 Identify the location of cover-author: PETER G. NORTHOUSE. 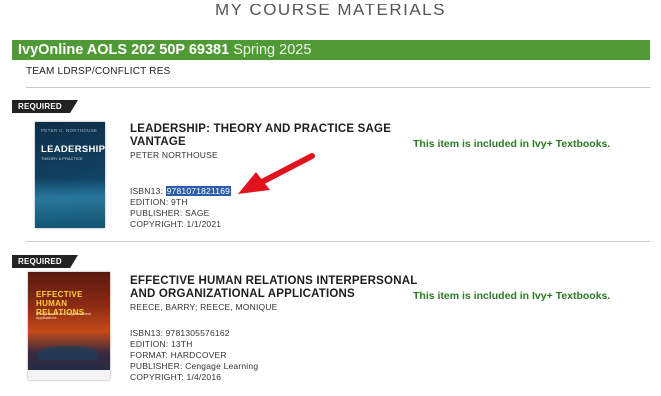
(69, 130).